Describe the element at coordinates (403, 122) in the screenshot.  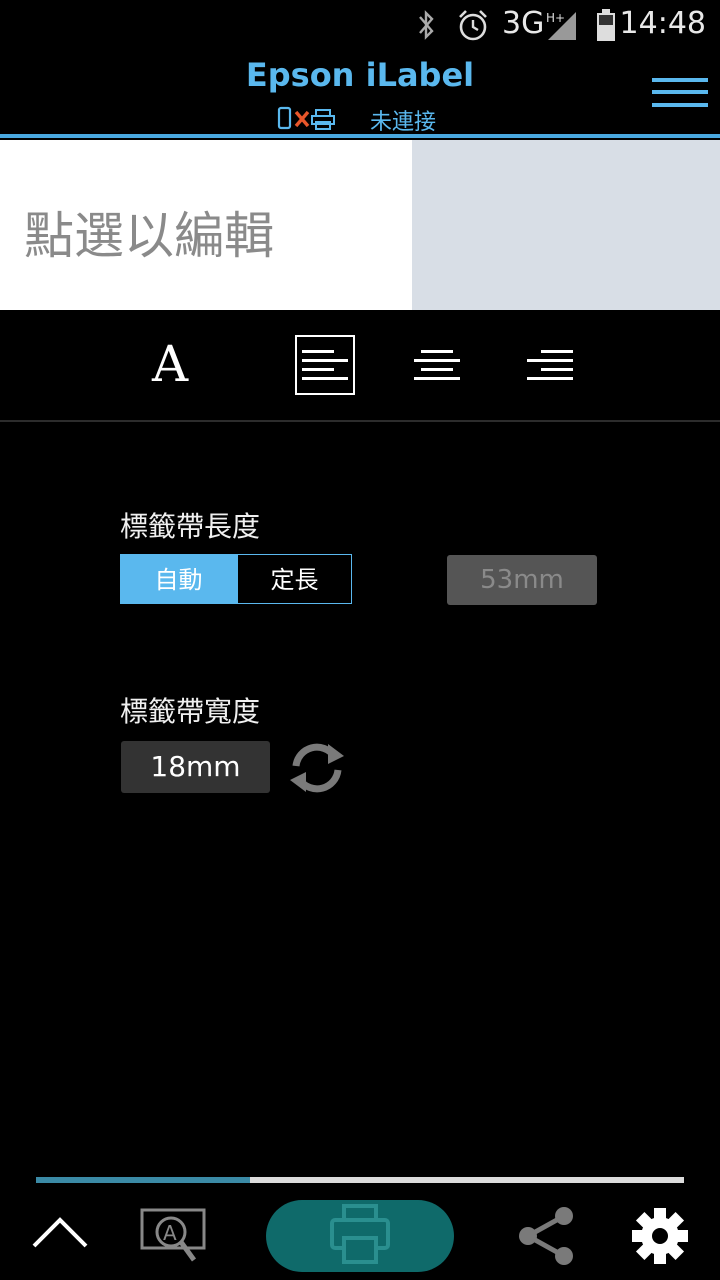
I see `connection-status: 未連接` at that location.